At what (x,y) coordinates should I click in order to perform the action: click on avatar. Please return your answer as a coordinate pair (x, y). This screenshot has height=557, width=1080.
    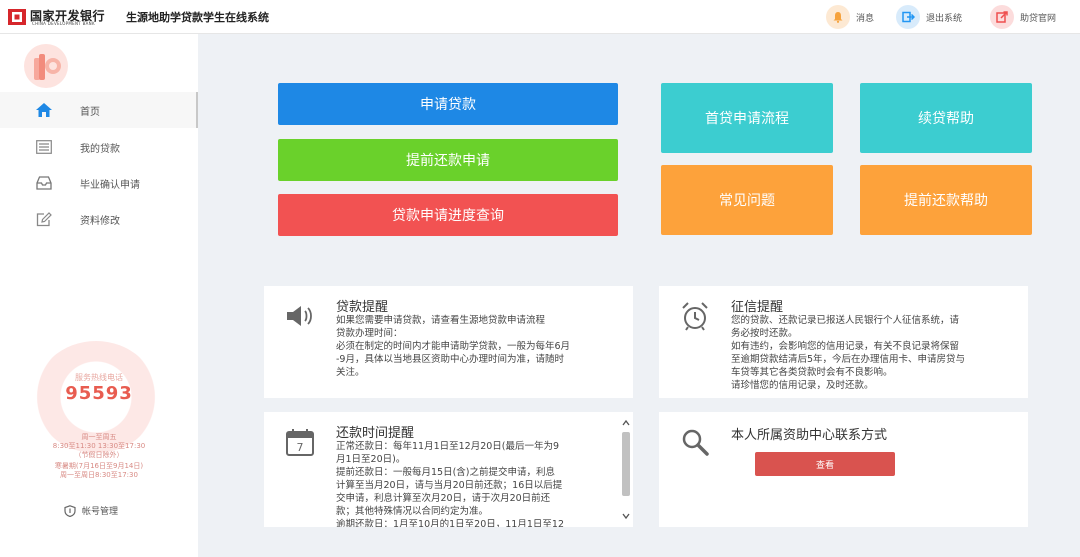
    Looking at the image, I should click on (46, 66).